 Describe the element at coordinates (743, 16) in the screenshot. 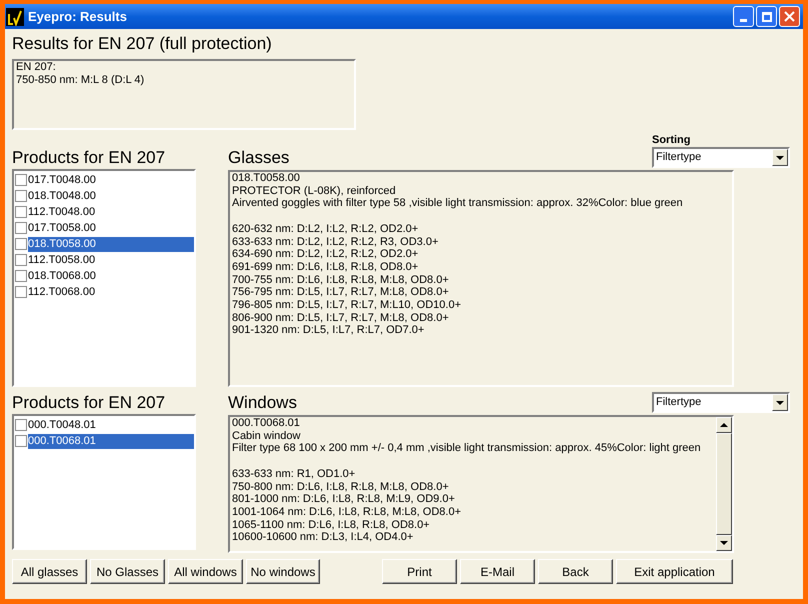

I see `minimize-button` at that location.